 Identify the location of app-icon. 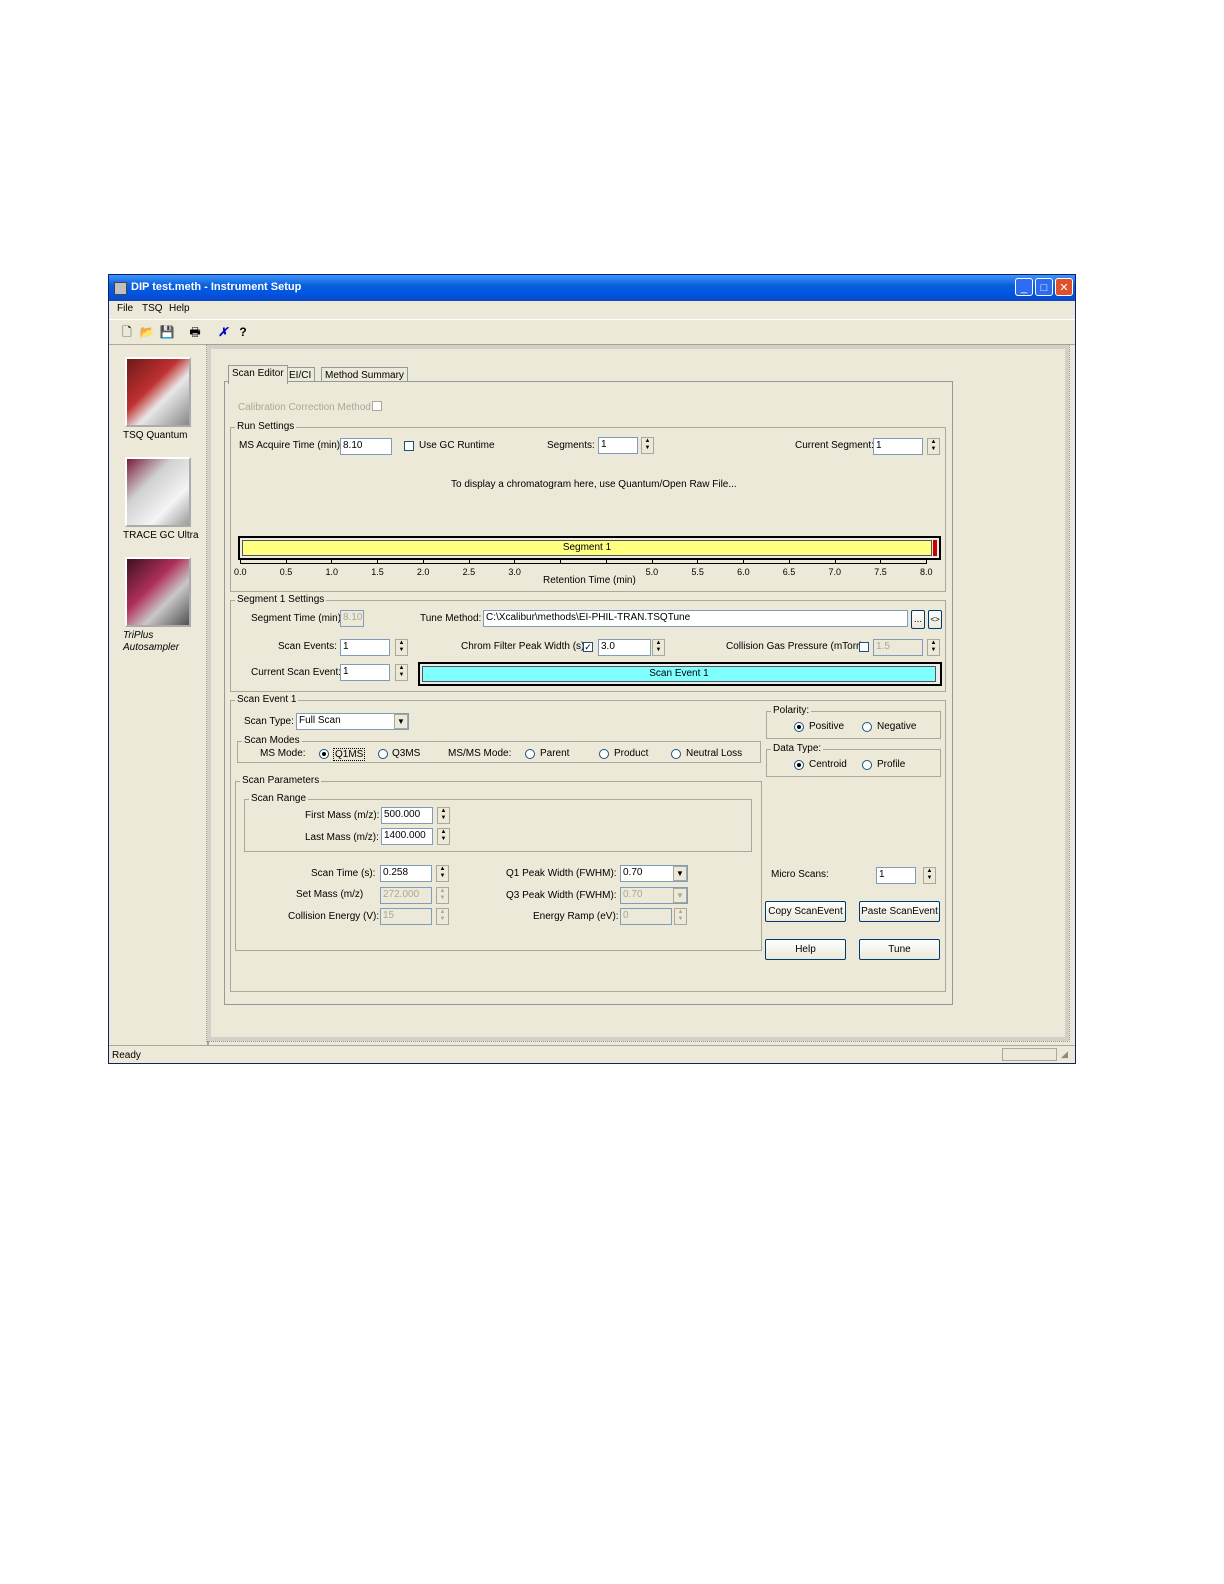
(120, 288).